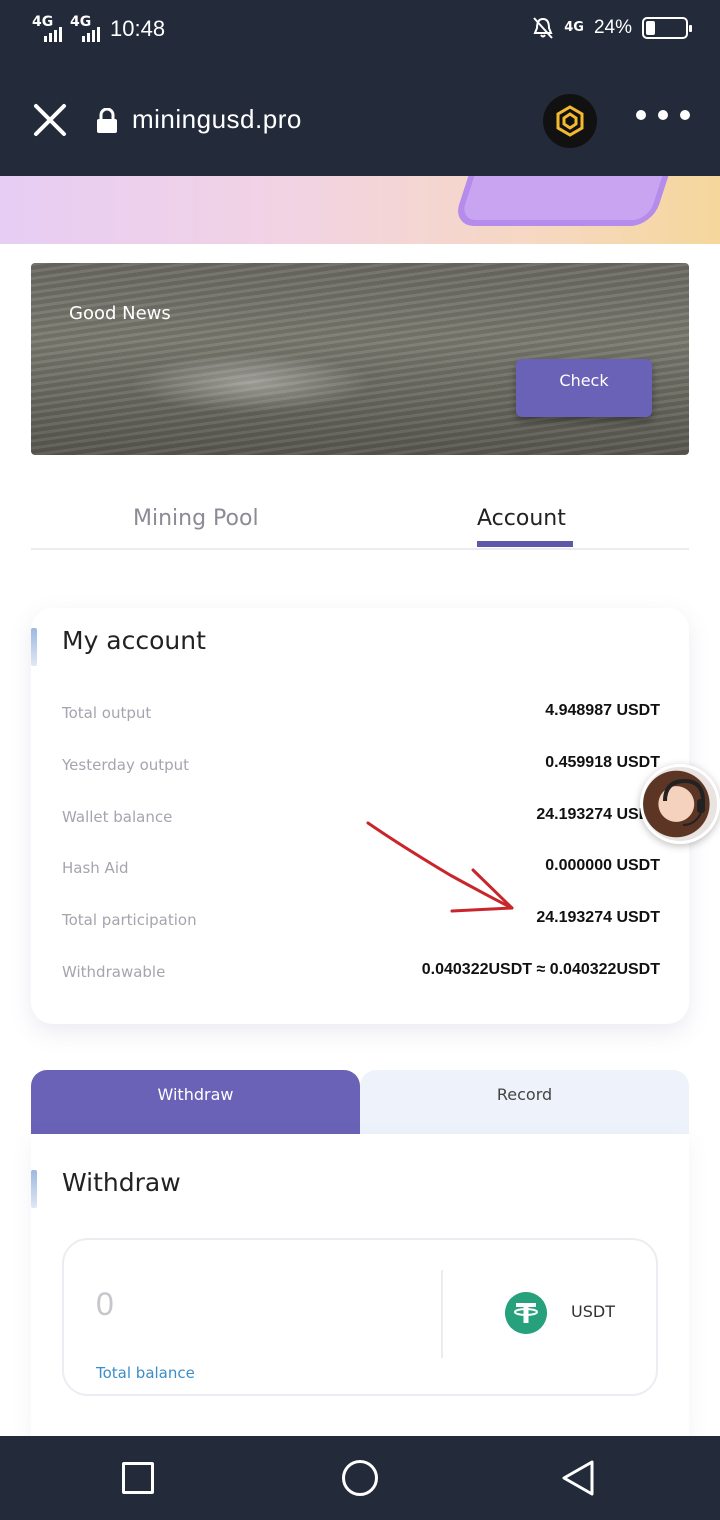  I want to click on hero-banner, so click(360, 210).